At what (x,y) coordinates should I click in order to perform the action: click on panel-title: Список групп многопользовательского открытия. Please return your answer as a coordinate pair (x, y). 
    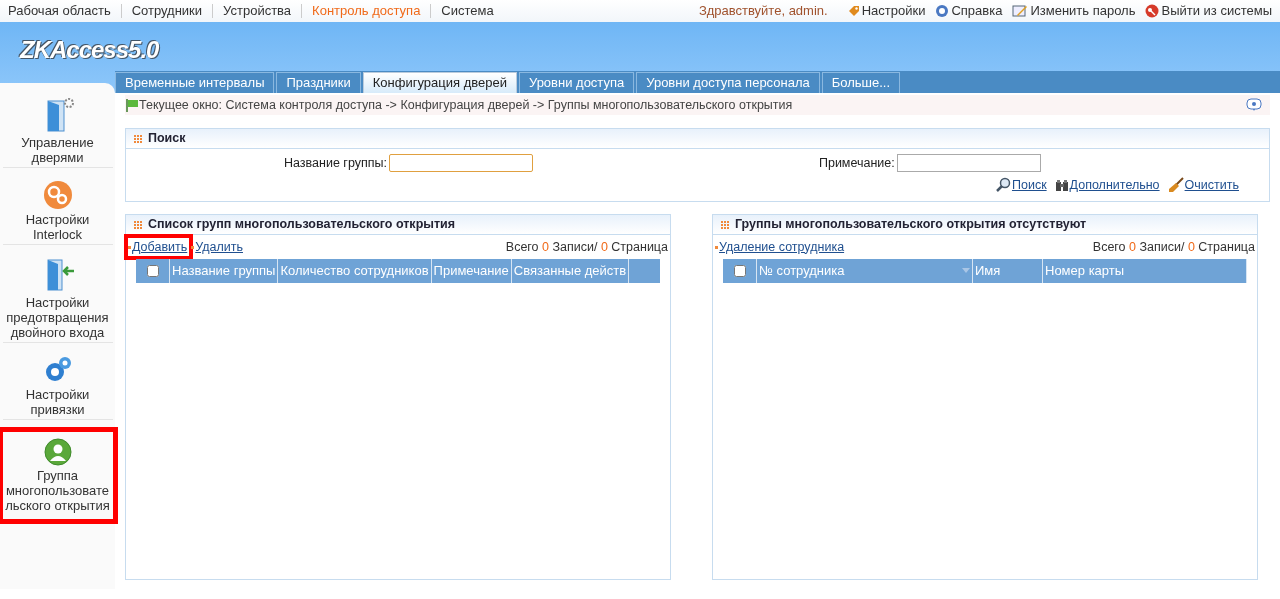
    Looking at the image, I should click on (302, 225).